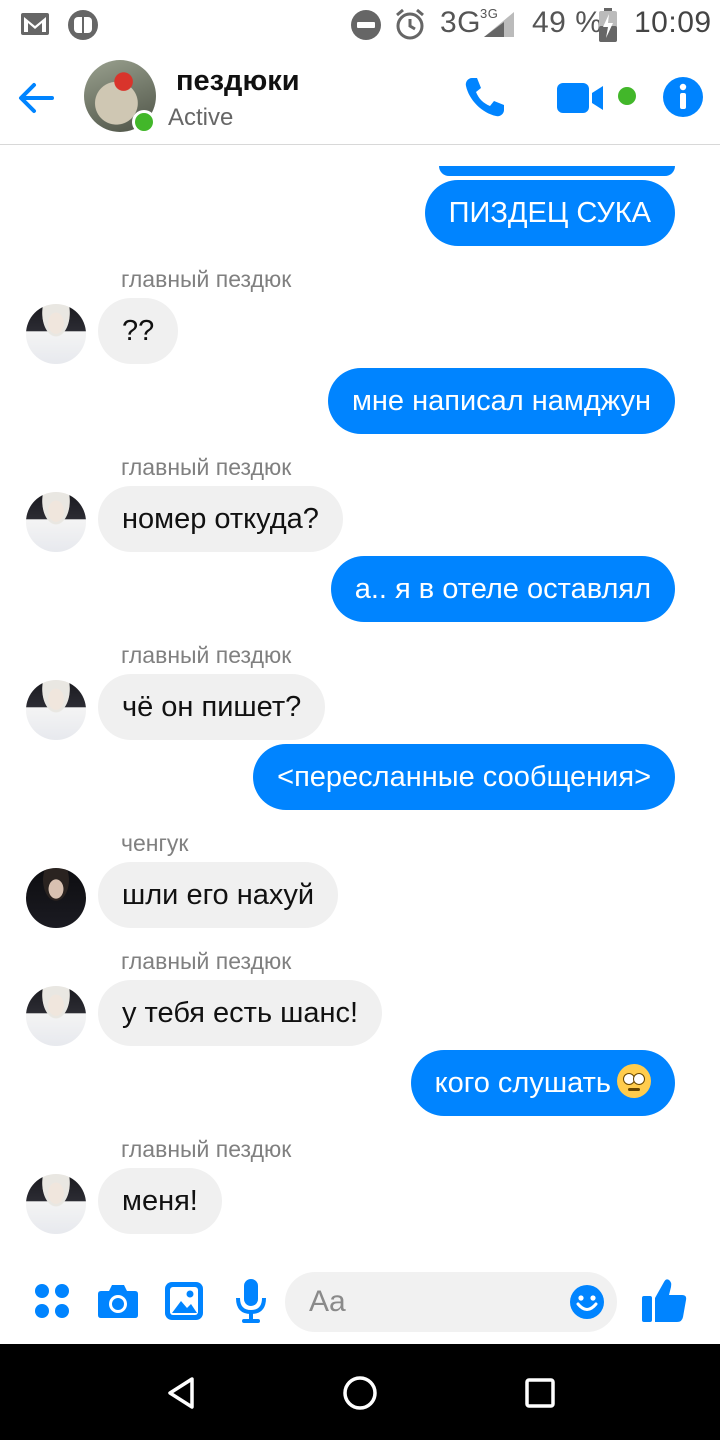  Describe the element at coordinates (549, 213) in the screenshot. I see `message-bubble-outgoing: ПИЗДЕЦ СУКА` at that location.